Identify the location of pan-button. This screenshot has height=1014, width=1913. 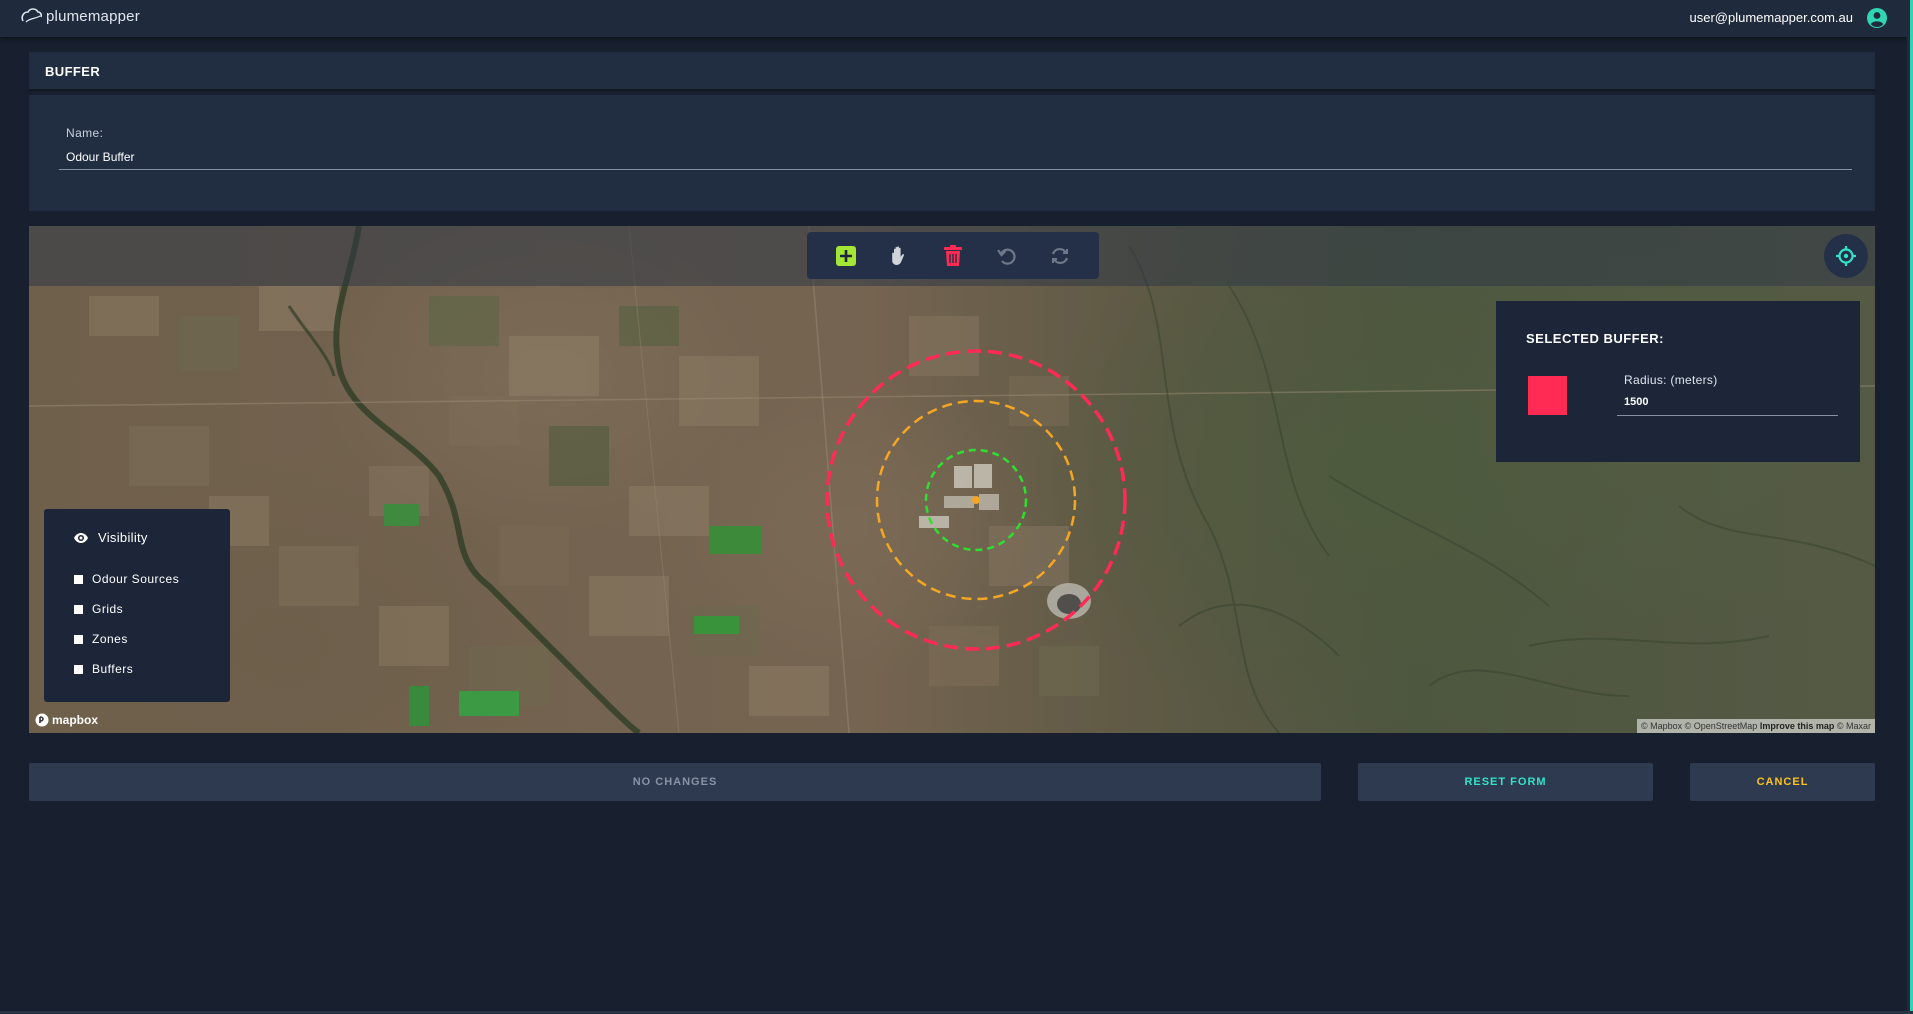
(899, 256).